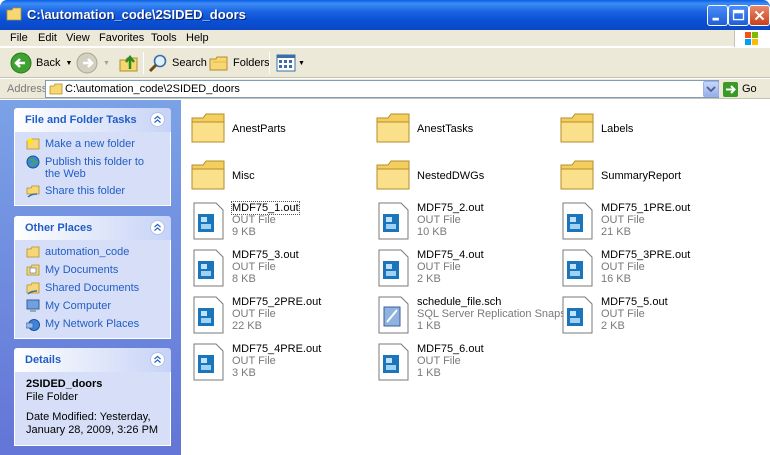  What do you see at coordinates (752, 38) in the screenshot?
I see `windows-logo-icon` at bounding box center [752, 38].